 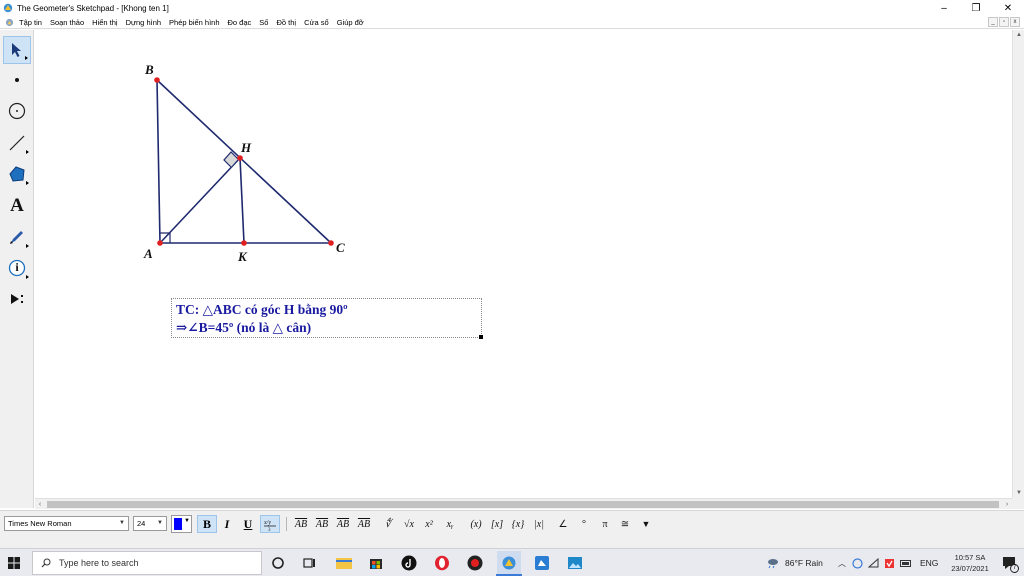 I want to click on segment-ah, so click(x=200, y=200).